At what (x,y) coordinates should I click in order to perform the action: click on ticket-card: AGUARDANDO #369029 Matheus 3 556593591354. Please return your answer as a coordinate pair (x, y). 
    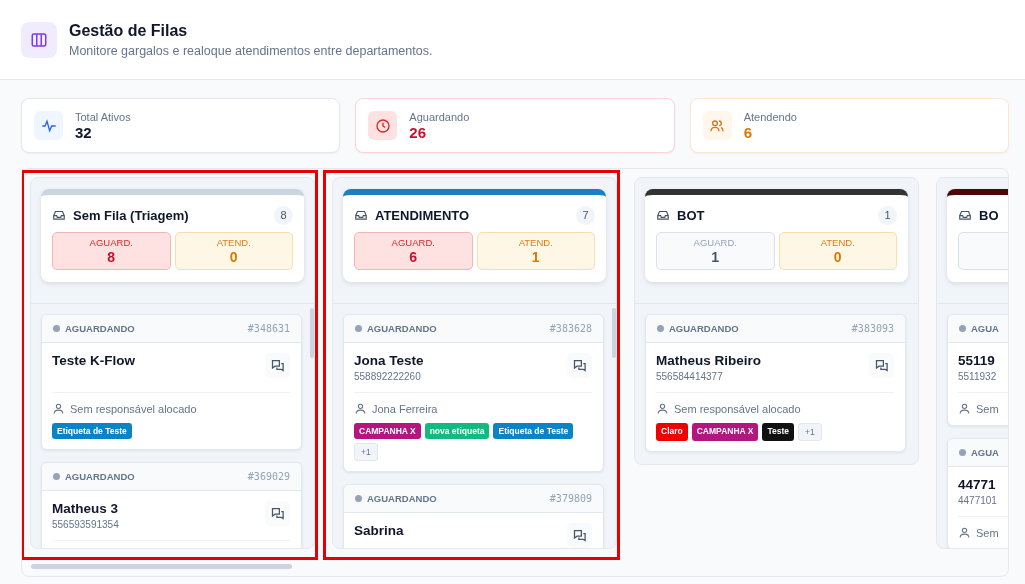
    Looking at the image, I should click on (171, 505).